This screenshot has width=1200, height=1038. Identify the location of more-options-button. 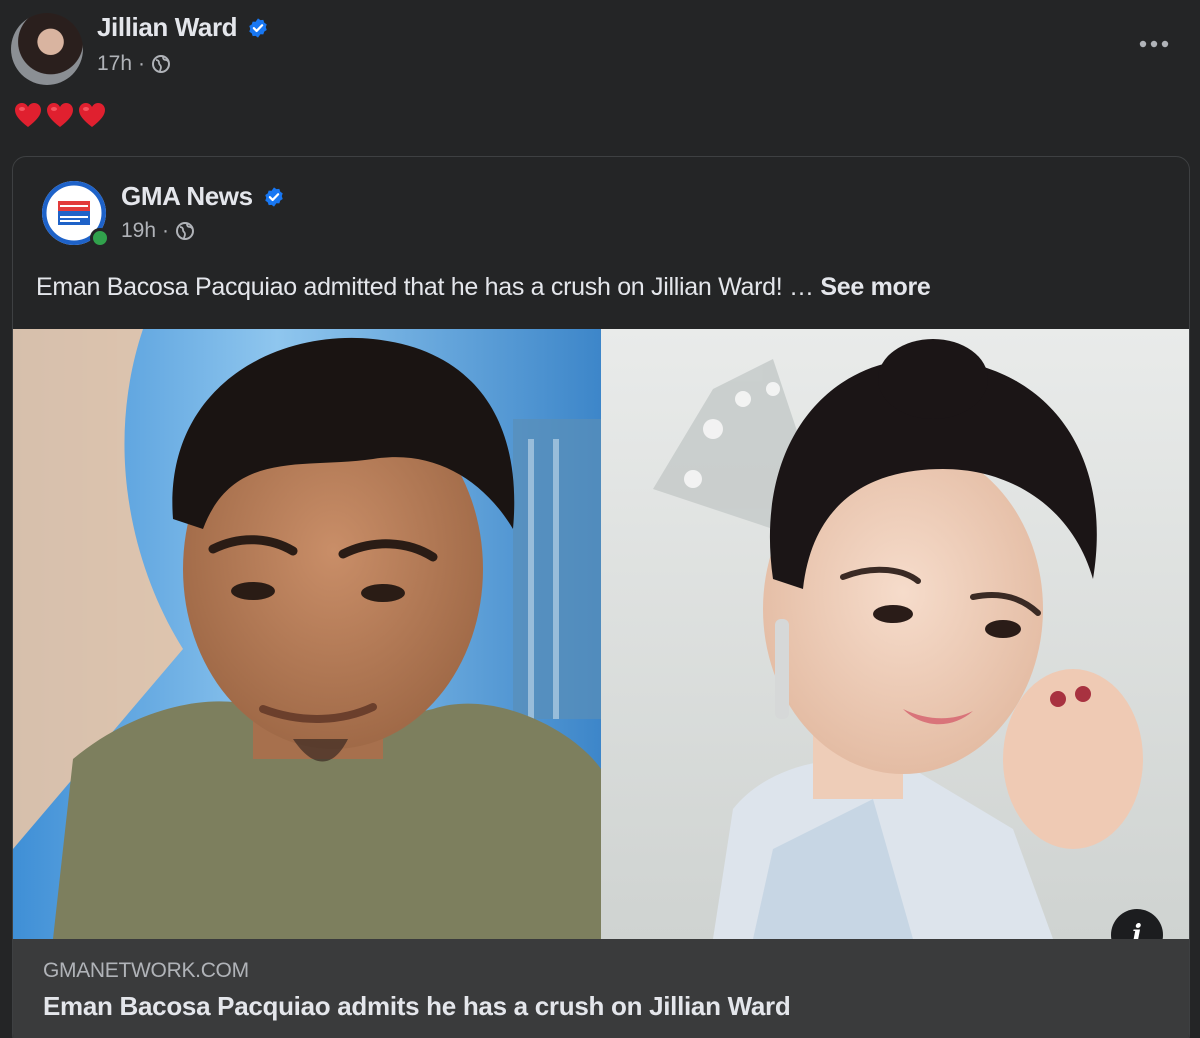
(1154, 44).